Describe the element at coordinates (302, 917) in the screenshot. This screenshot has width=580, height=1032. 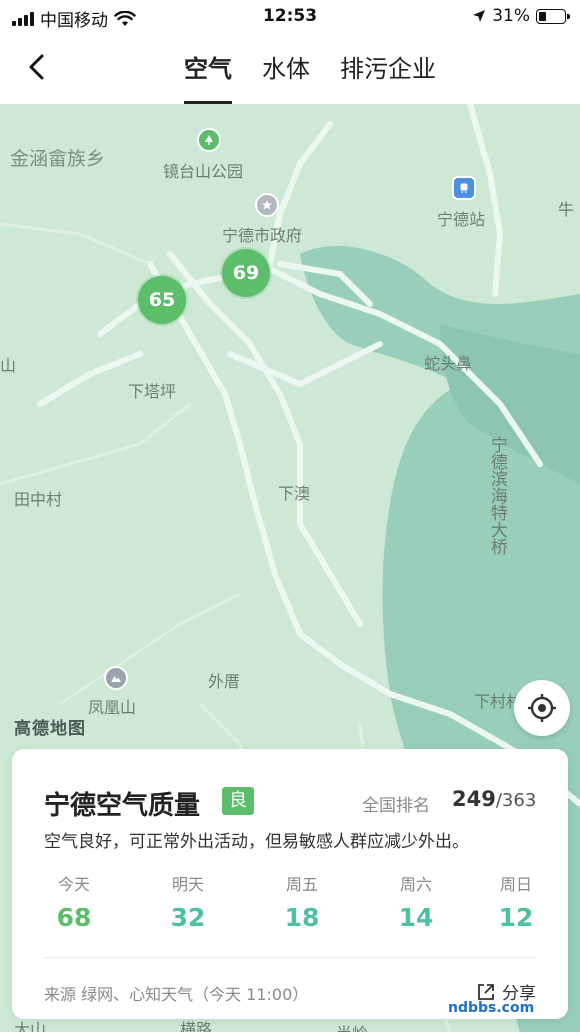
I see `forecast-value: 18` at that location.